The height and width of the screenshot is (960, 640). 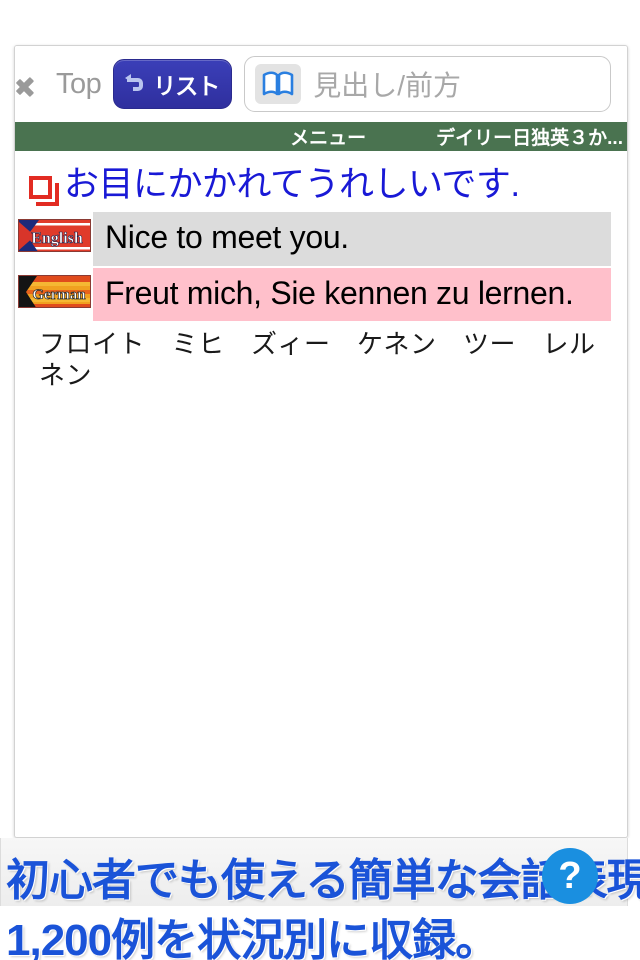 I want to click on search-placeholder-text: 見出し/前方, so click(x=387, y=85).